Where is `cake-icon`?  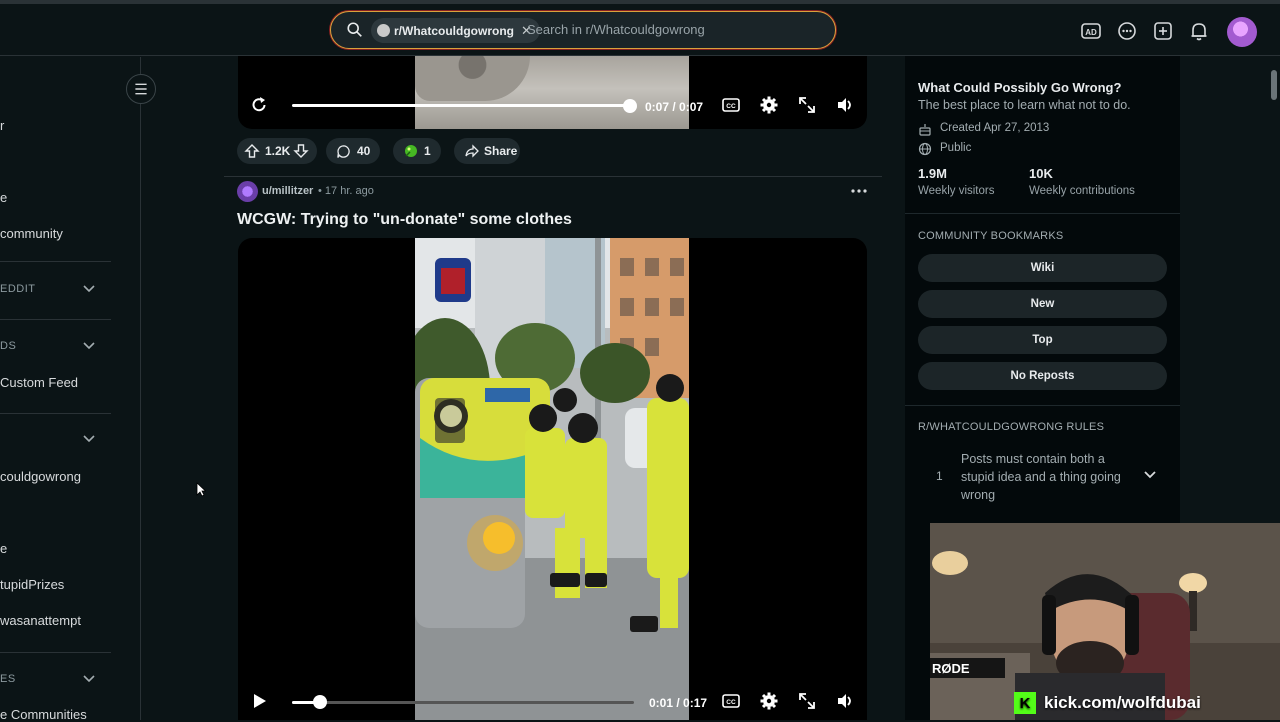 cake-icon is located at coordinates (925, 130).